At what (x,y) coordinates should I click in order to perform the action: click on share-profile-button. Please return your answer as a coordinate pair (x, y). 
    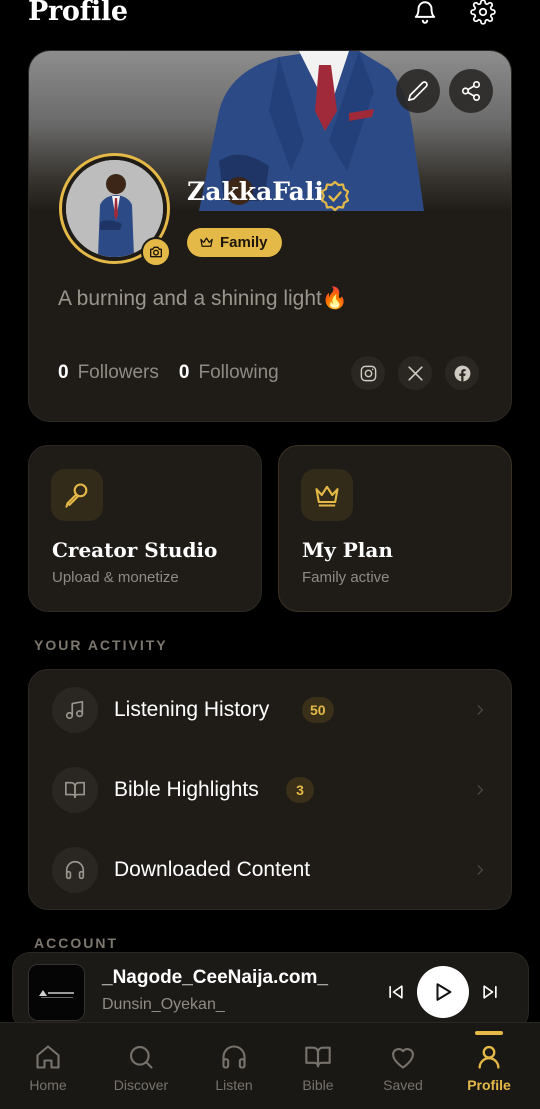
    Looking at the image, I should click on (471, 91).